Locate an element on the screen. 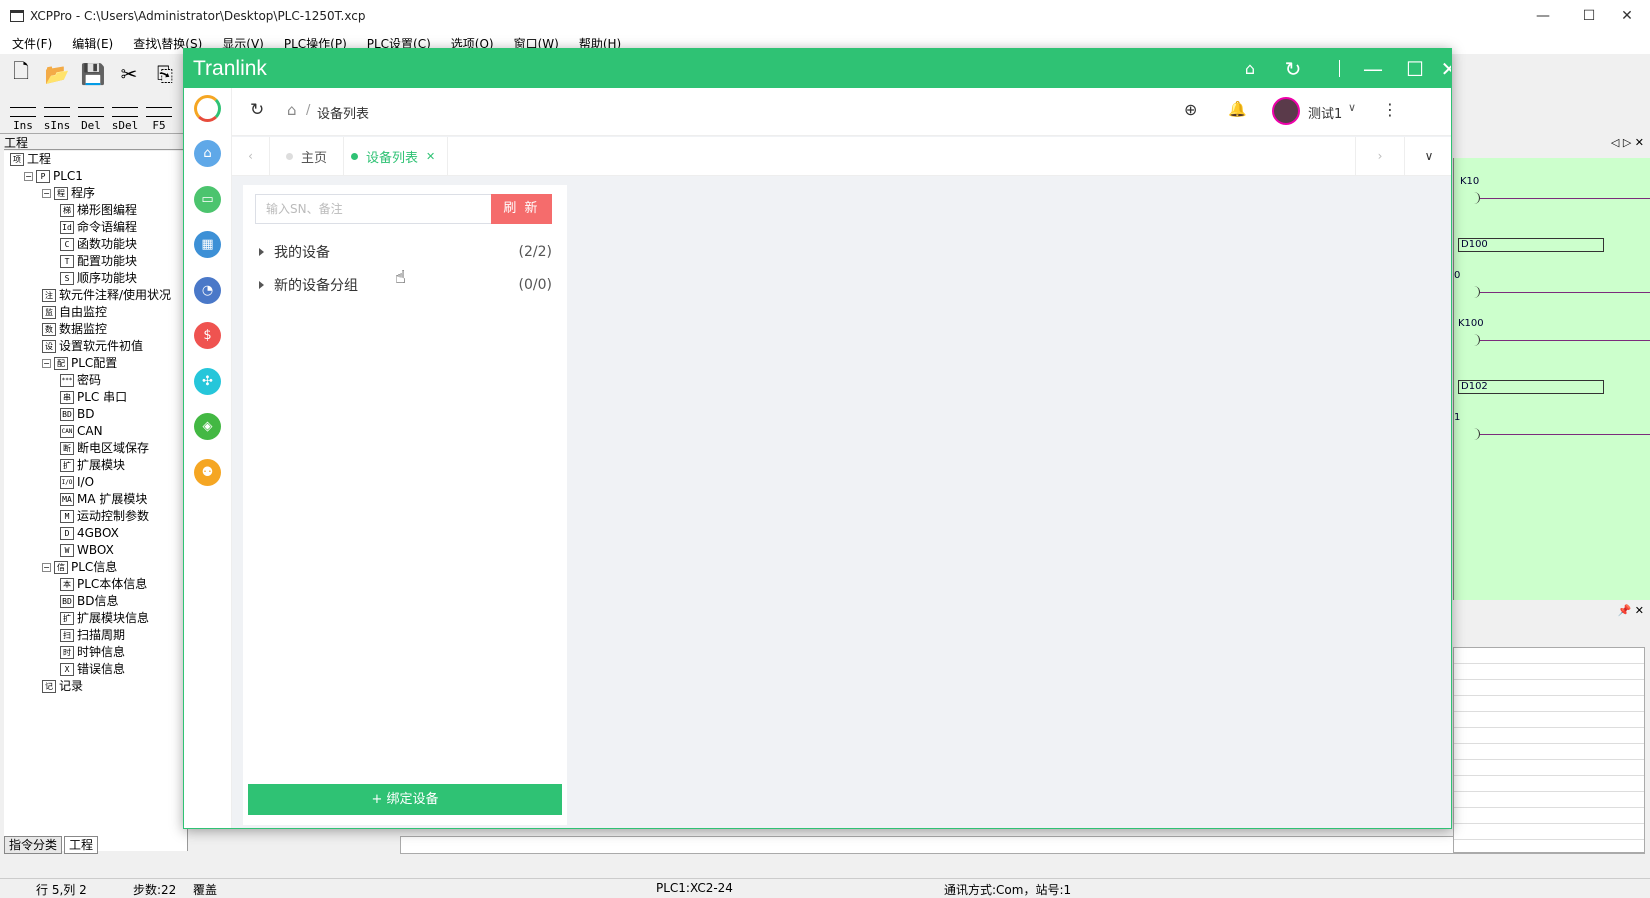 This screenshot has width=1650, height=898. tree-node: BD BD is located at coordinates (77, 414).